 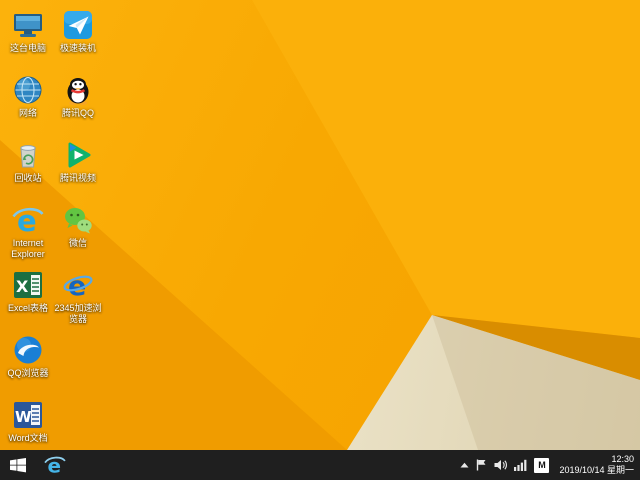 I want to click on excel-icon: X, so click(x=28, y=285).